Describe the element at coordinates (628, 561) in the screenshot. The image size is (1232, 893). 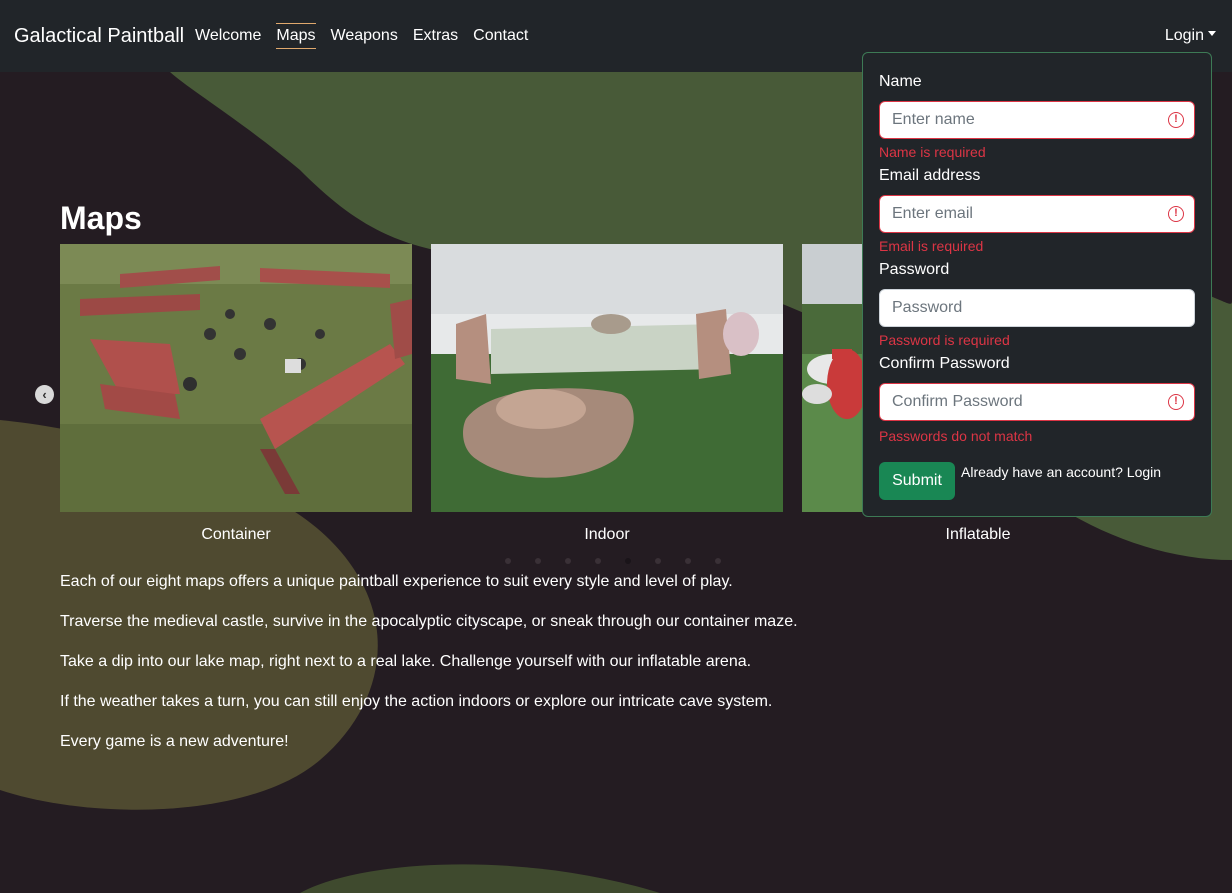
I see `carousel-indicator-active` at that location.